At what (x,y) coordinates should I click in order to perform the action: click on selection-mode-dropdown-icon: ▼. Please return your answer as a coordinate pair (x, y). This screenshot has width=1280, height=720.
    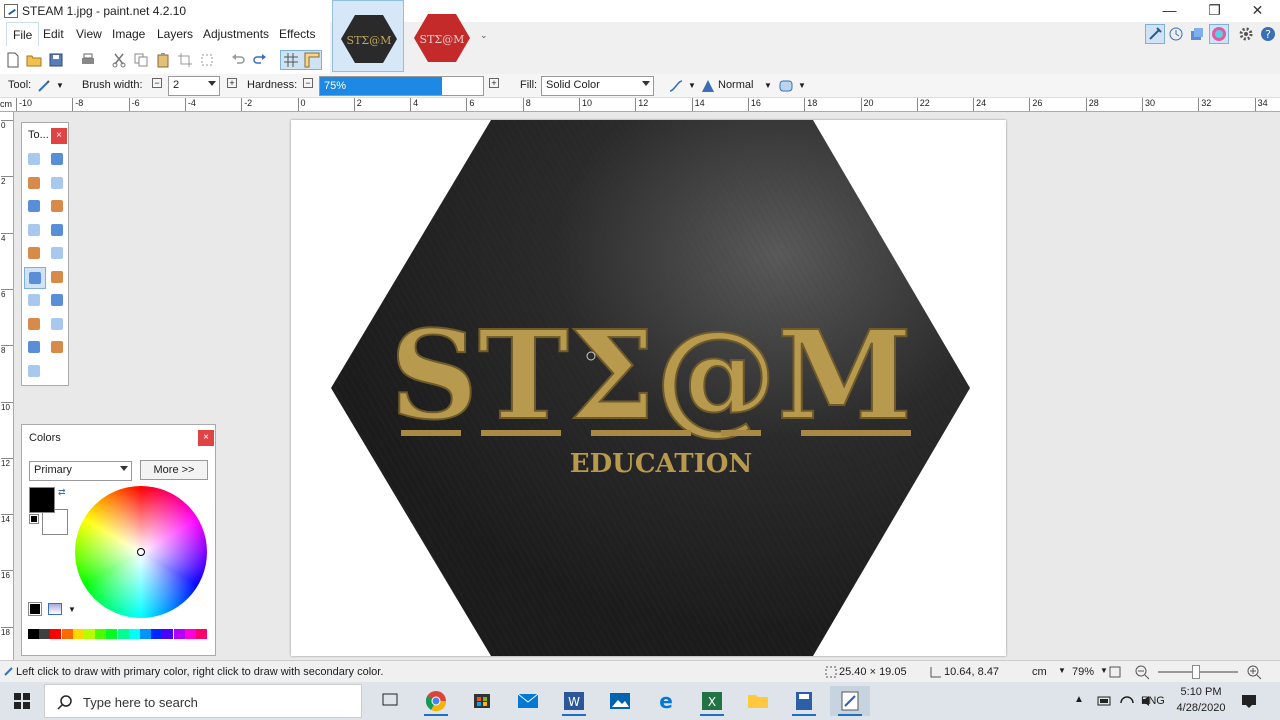
    Looking at the image, I should click on (802, 85).